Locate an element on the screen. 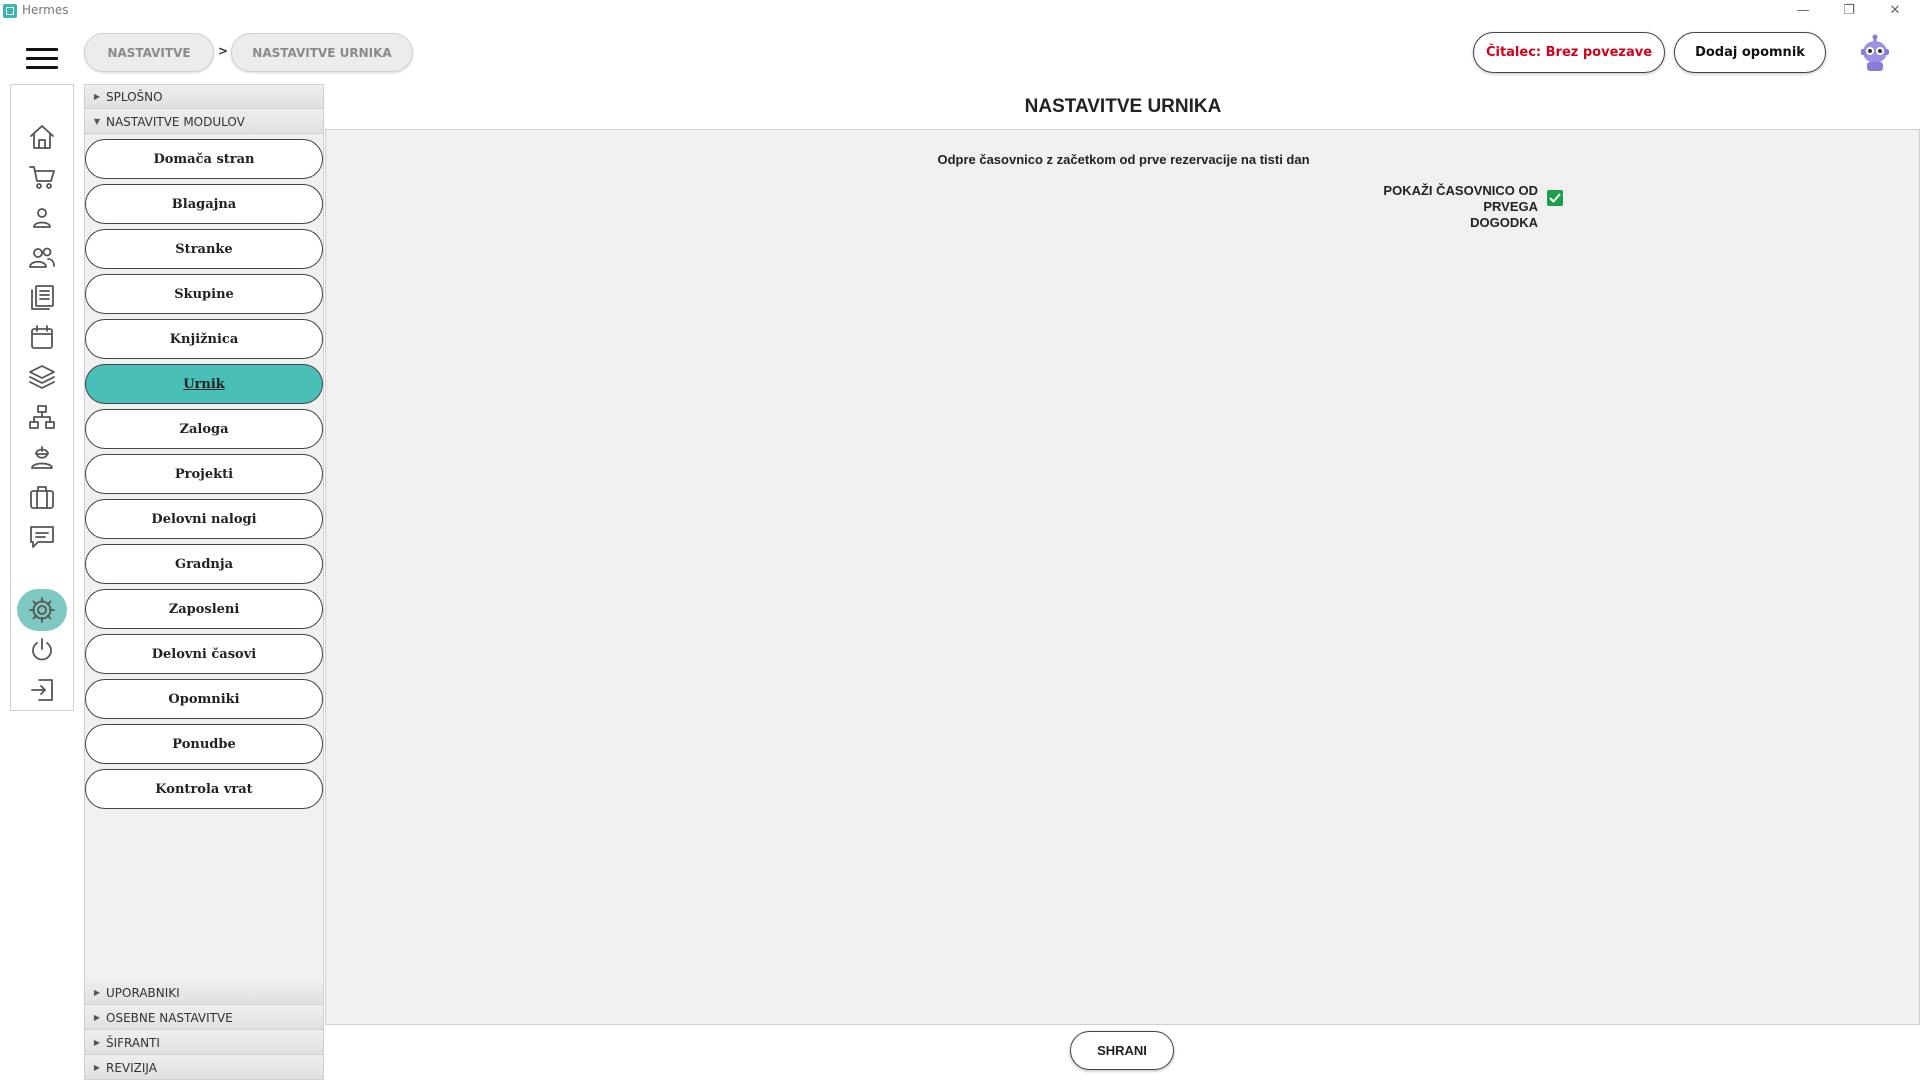 Image resolution: width=1920 pixels, height=1080 pixels. section-module-settings: ▼ NASTAVITVE MODULOV is located at coordinates (204, 122).